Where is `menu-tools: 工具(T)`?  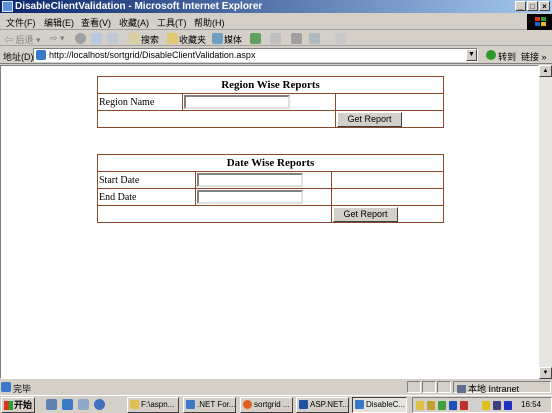 menu-tools: 工具(T) is located at coordinates (172, 22).